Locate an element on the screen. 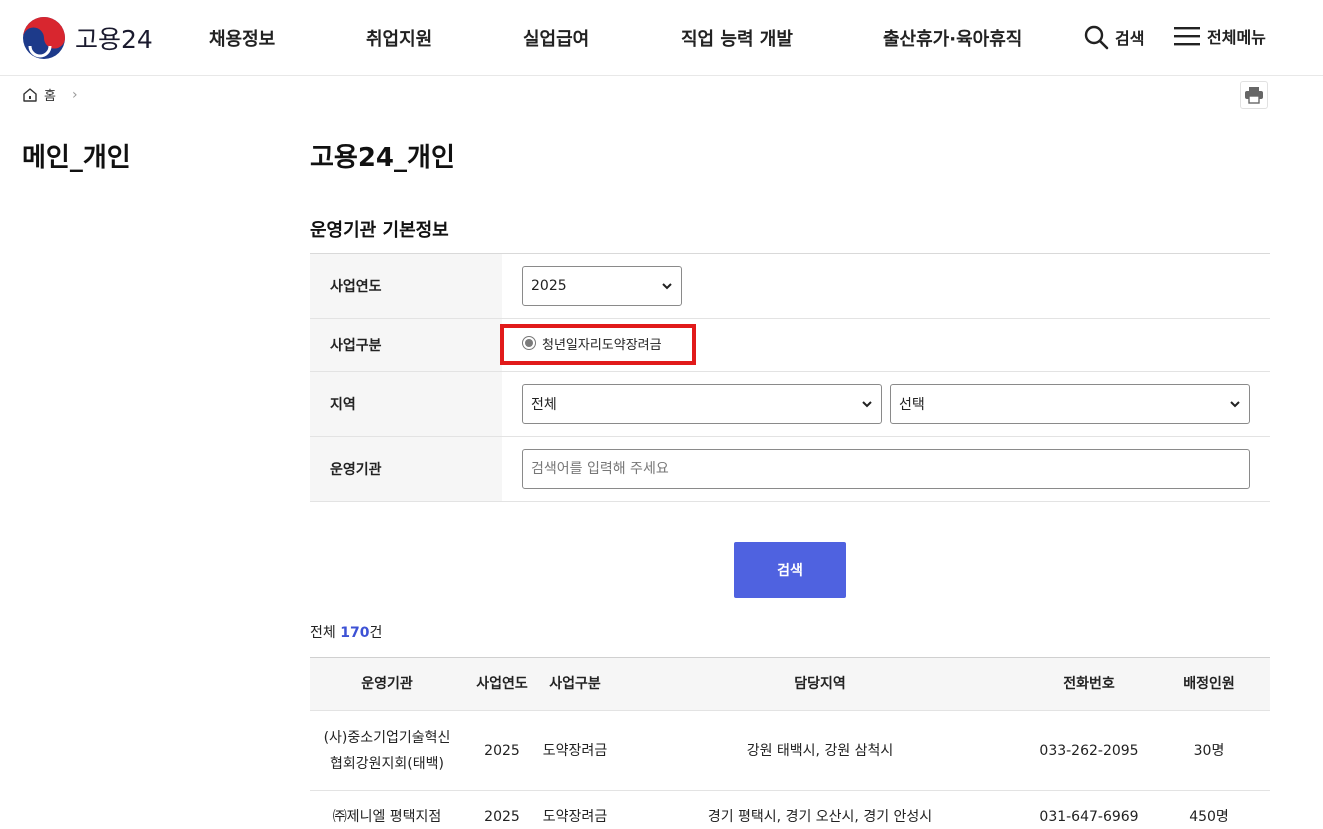 The height and width of the screenshot is (829, 1323). region-select-value: 전체 is located at coordinates (544, 405).